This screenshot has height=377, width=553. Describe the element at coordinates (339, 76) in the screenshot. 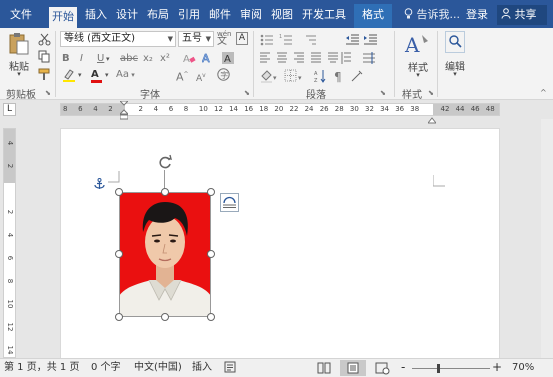

I see `paragraph-mark-icon: ¶` at that location.